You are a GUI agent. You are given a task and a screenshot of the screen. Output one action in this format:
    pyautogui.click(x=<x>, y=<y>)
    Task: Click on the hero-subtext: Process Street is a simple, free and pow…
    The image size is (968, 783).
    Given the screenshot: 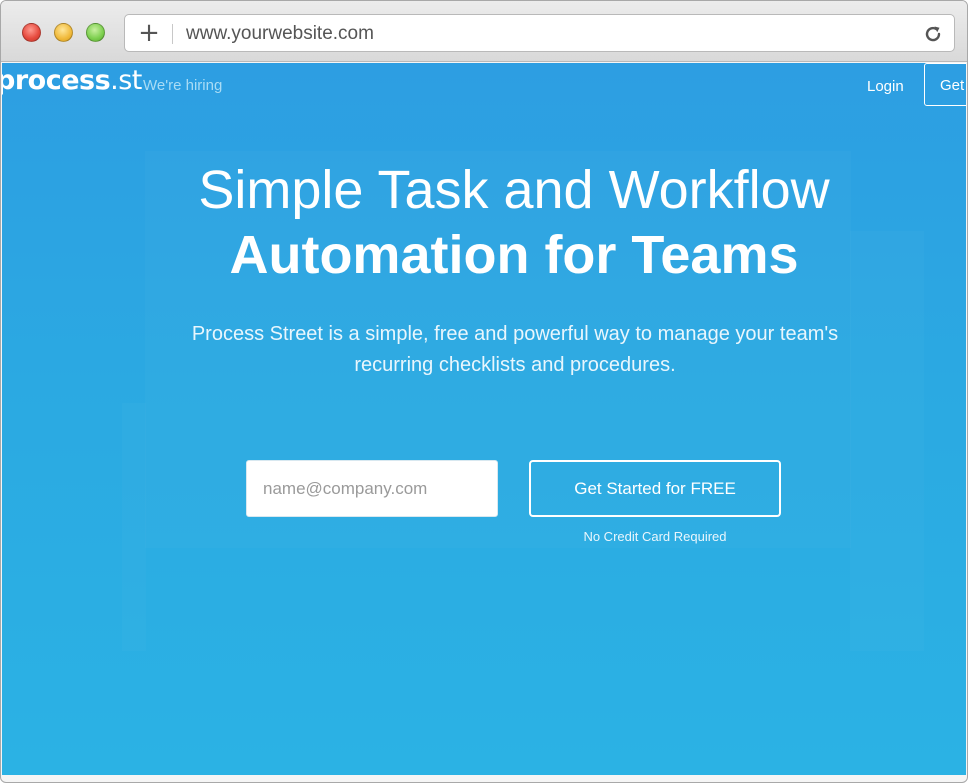 What is the action you would take?
    pyautogui.click(x=515, y=349)
    